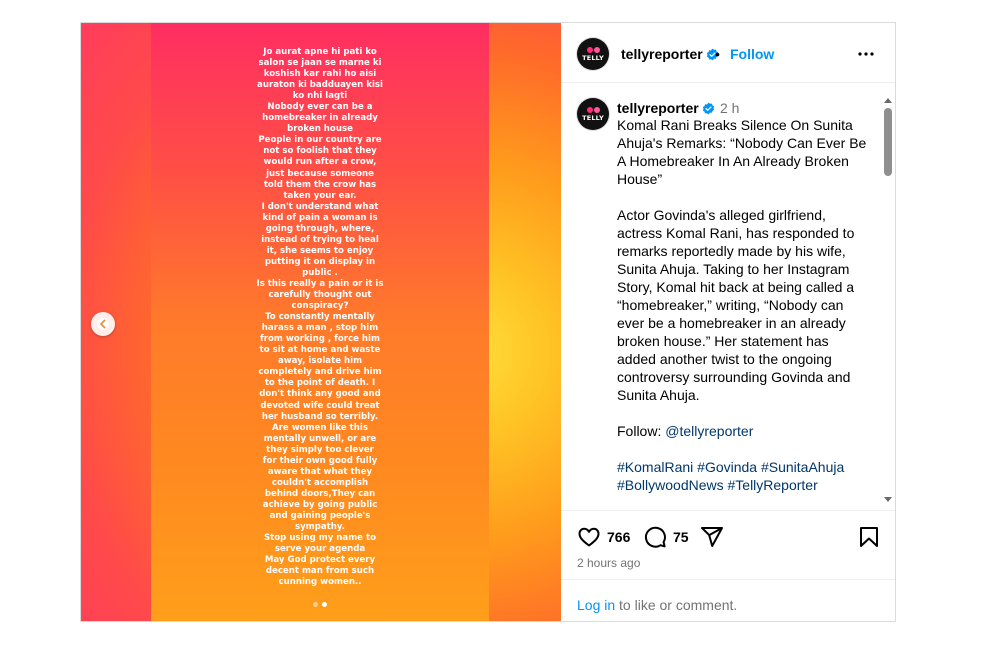 The height and width of the screenshot is (672, 983). What do you see at coordinates (593, 114) in the screenshot?
I see `caption-avatar: TELLY` at bounding box center [593, 114].